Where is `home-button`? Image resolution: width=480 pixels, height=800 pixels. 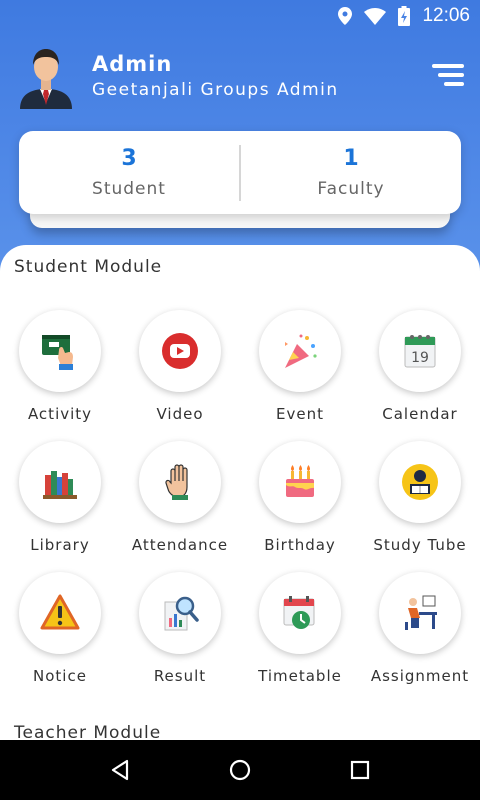 home-button is located at coordinates (240, 770).